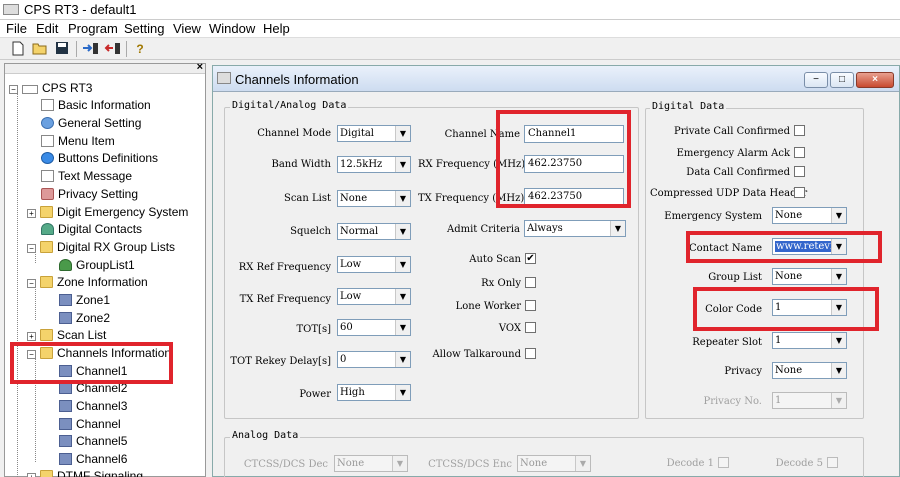 The height and width of the screenshot is (477, 900). I want to click on tree-item-basic-information: Basic Information, so click(96, 105).